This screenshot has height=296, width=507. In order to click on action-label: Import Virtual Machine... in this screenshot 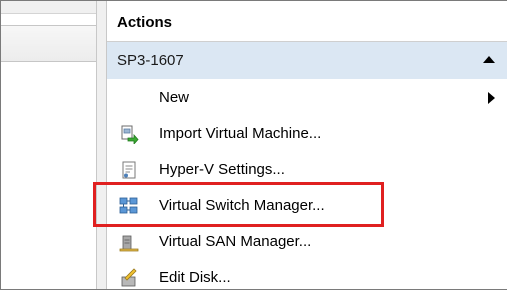, I will do `click(240, 133)`.